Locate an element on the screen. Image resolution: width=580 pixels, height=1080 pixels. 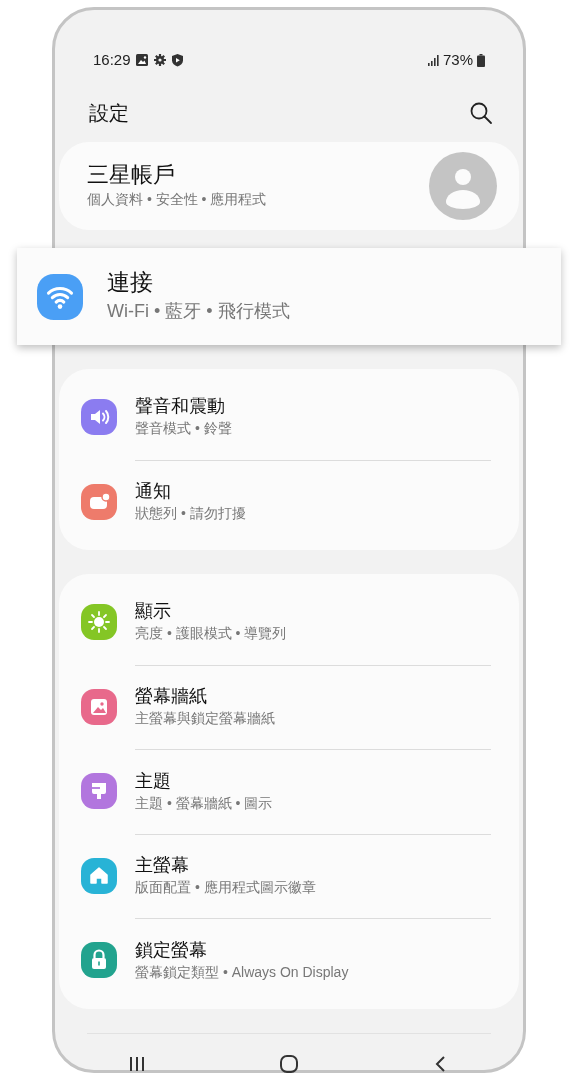
settings-item: 聲音和震動 聲音模式 • 鈴聲 is located at coordinates (289, 417).